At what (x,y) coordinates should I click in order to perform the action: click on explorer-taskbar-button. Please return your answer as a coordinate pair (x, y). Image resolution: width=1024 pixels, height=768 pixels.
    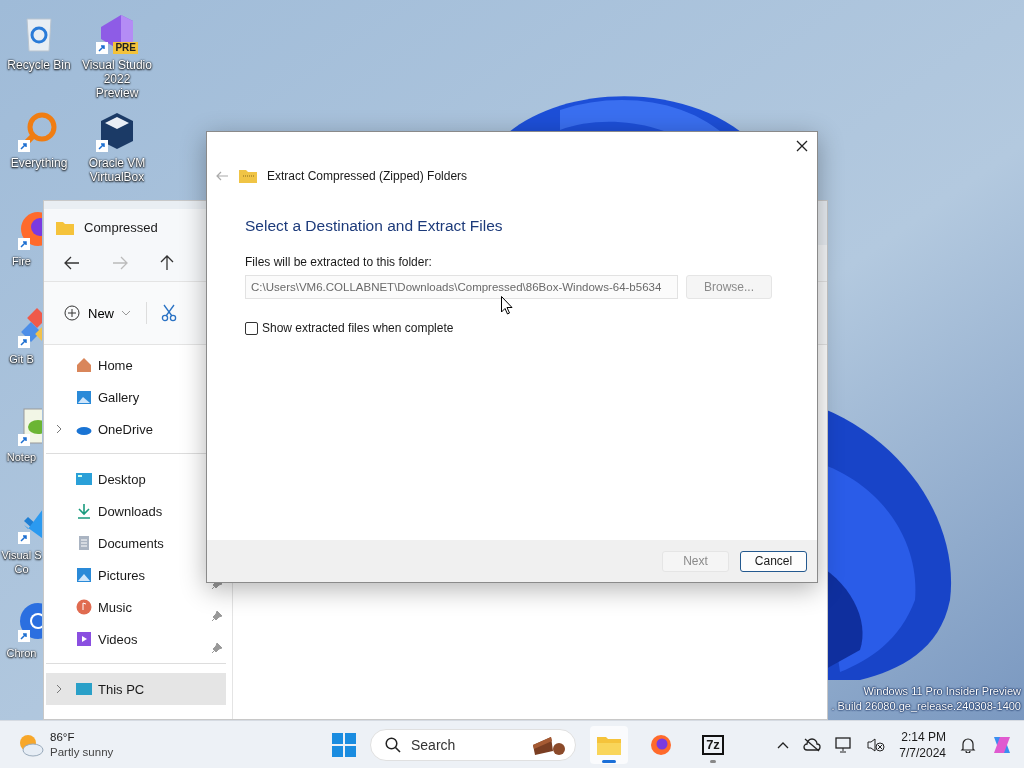
    Looking at the image, I should click on (609, 744).